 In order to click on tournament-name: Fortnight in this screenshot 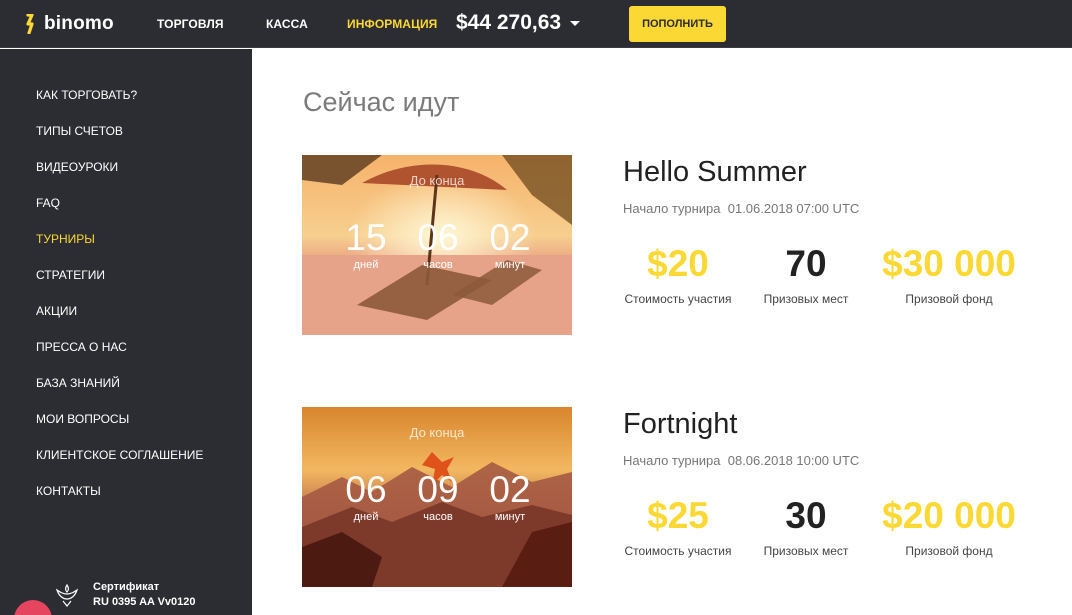, I will do `click(680, 424)`.